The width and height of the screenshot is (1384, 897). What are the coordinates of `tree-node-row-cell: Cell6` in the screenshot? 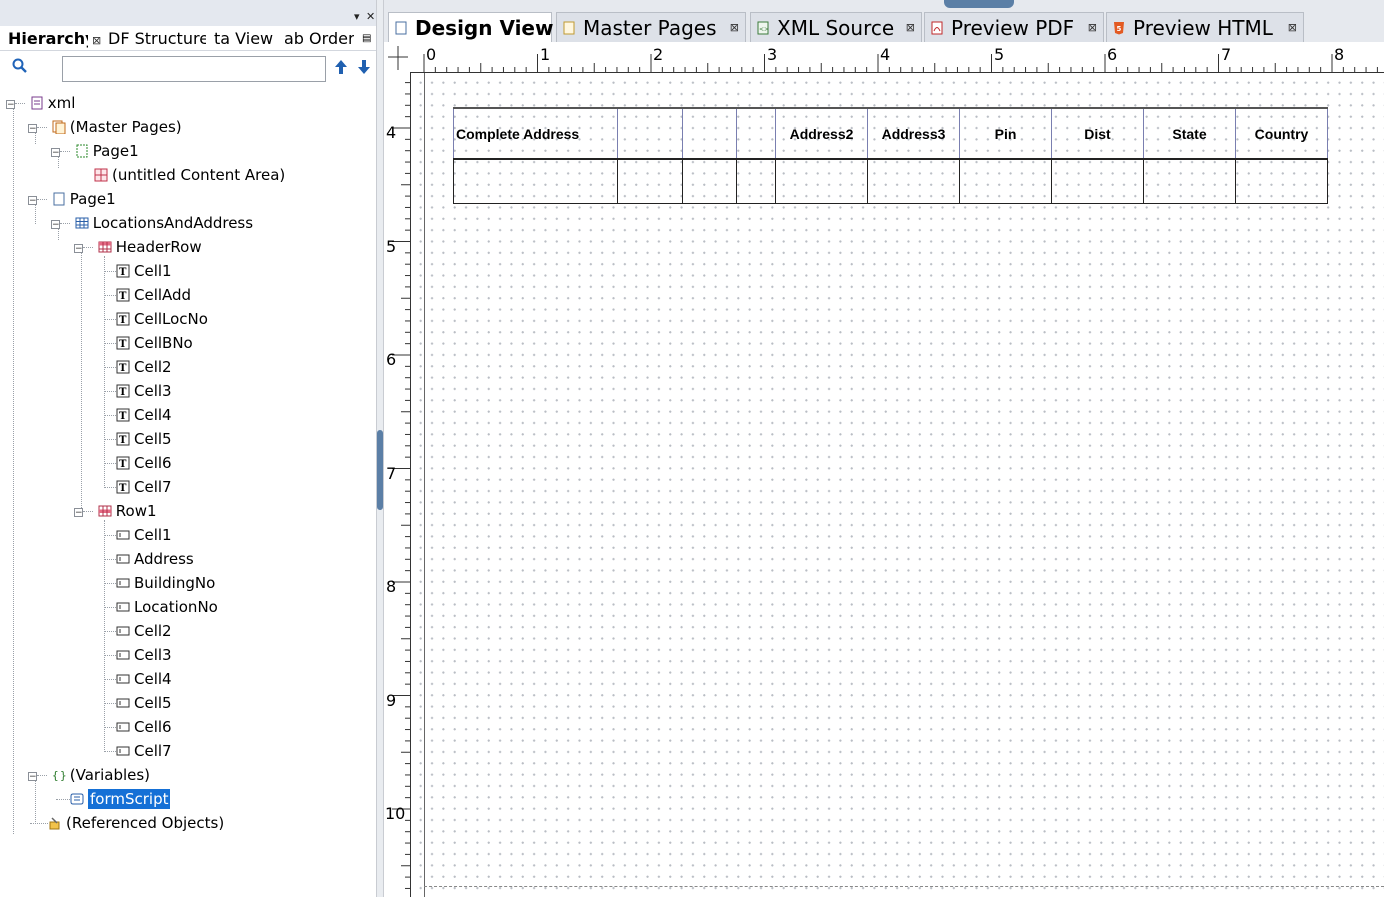 It's located at (138, 727).